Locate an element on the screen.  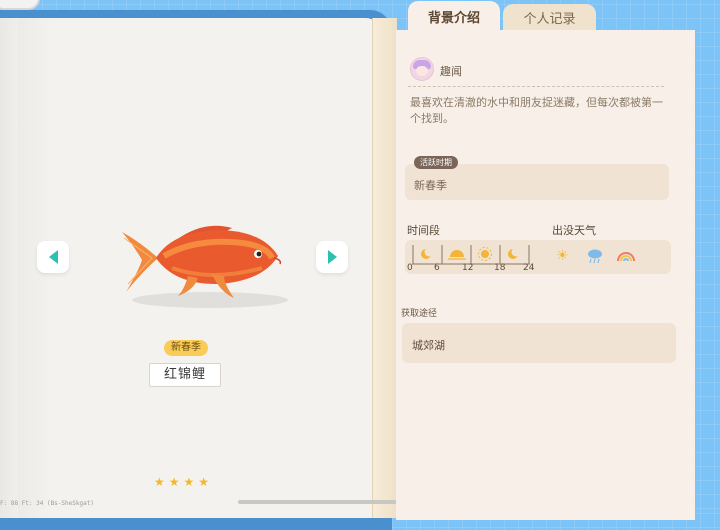
arrow-right-icon is located at coordinates (332, 257).